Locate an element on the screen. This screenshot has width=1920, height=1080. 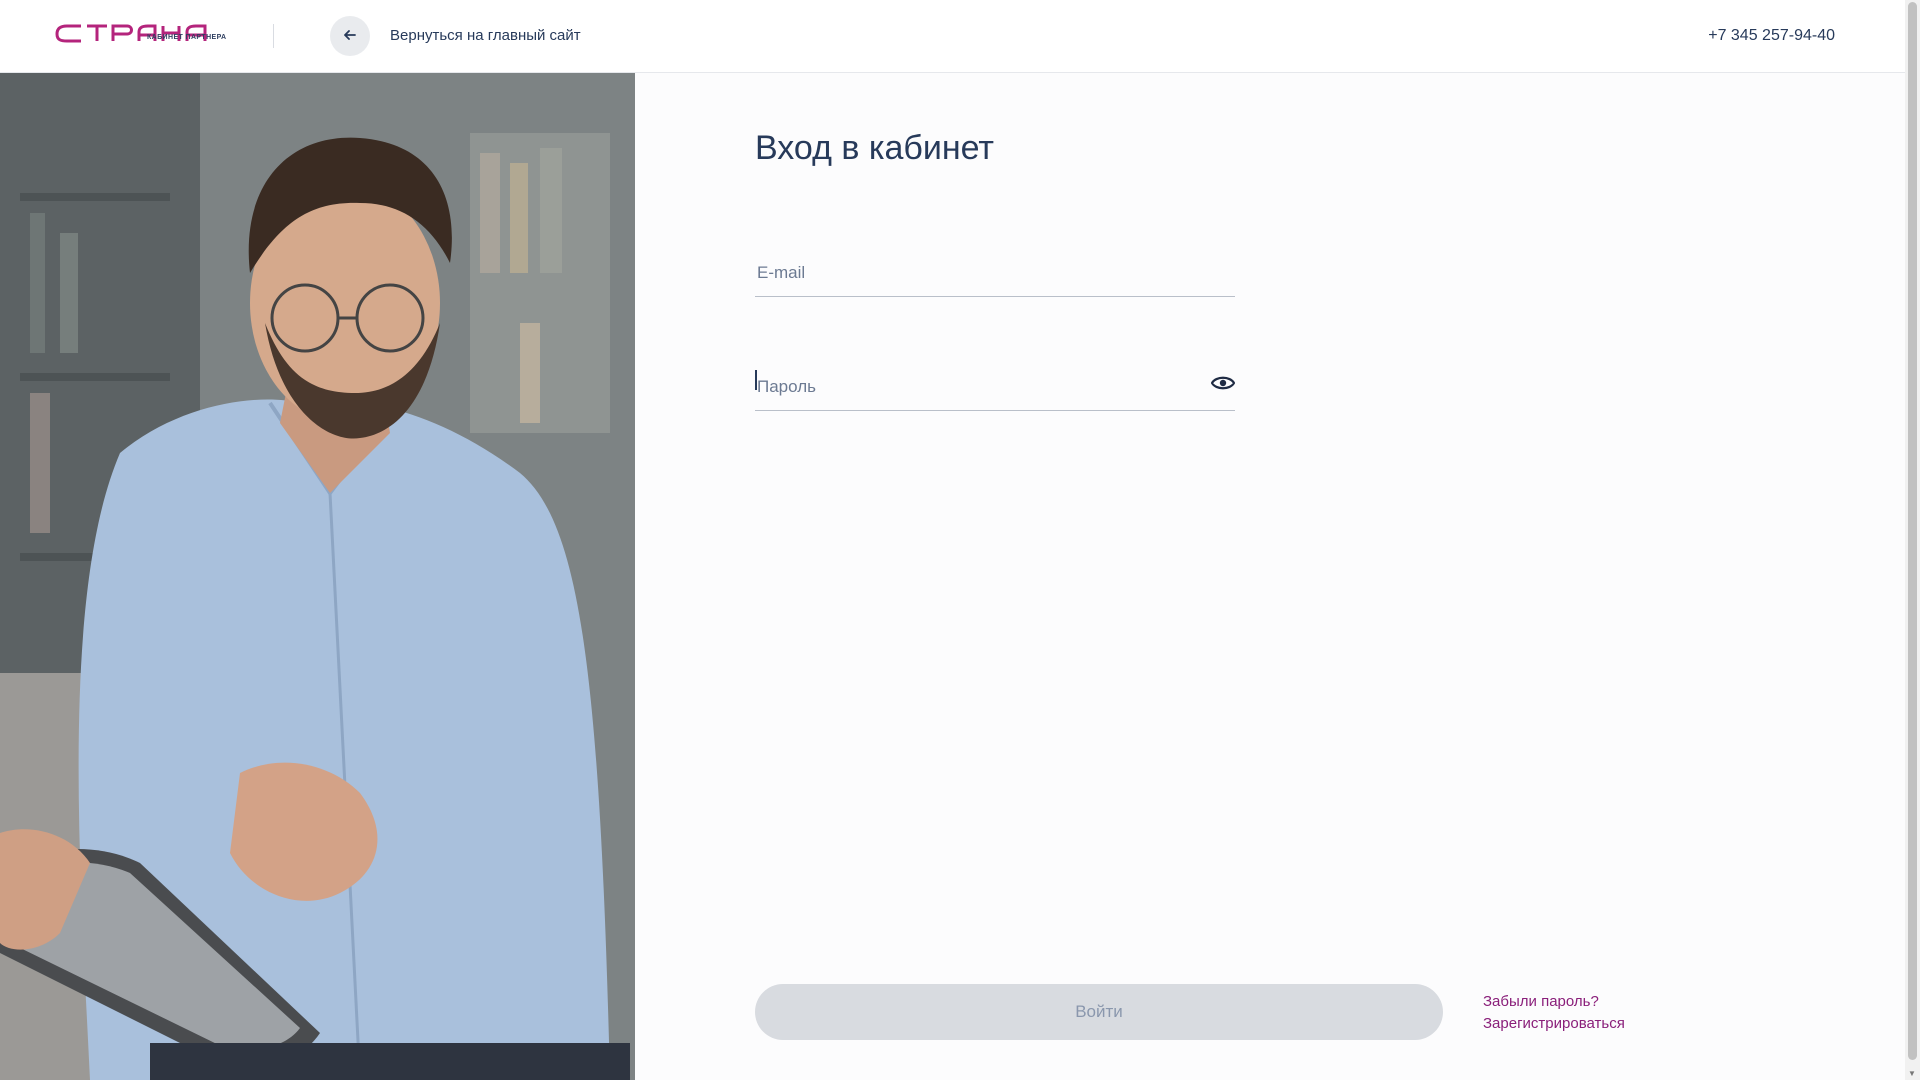
password-input is located at coordinates (977, 387).